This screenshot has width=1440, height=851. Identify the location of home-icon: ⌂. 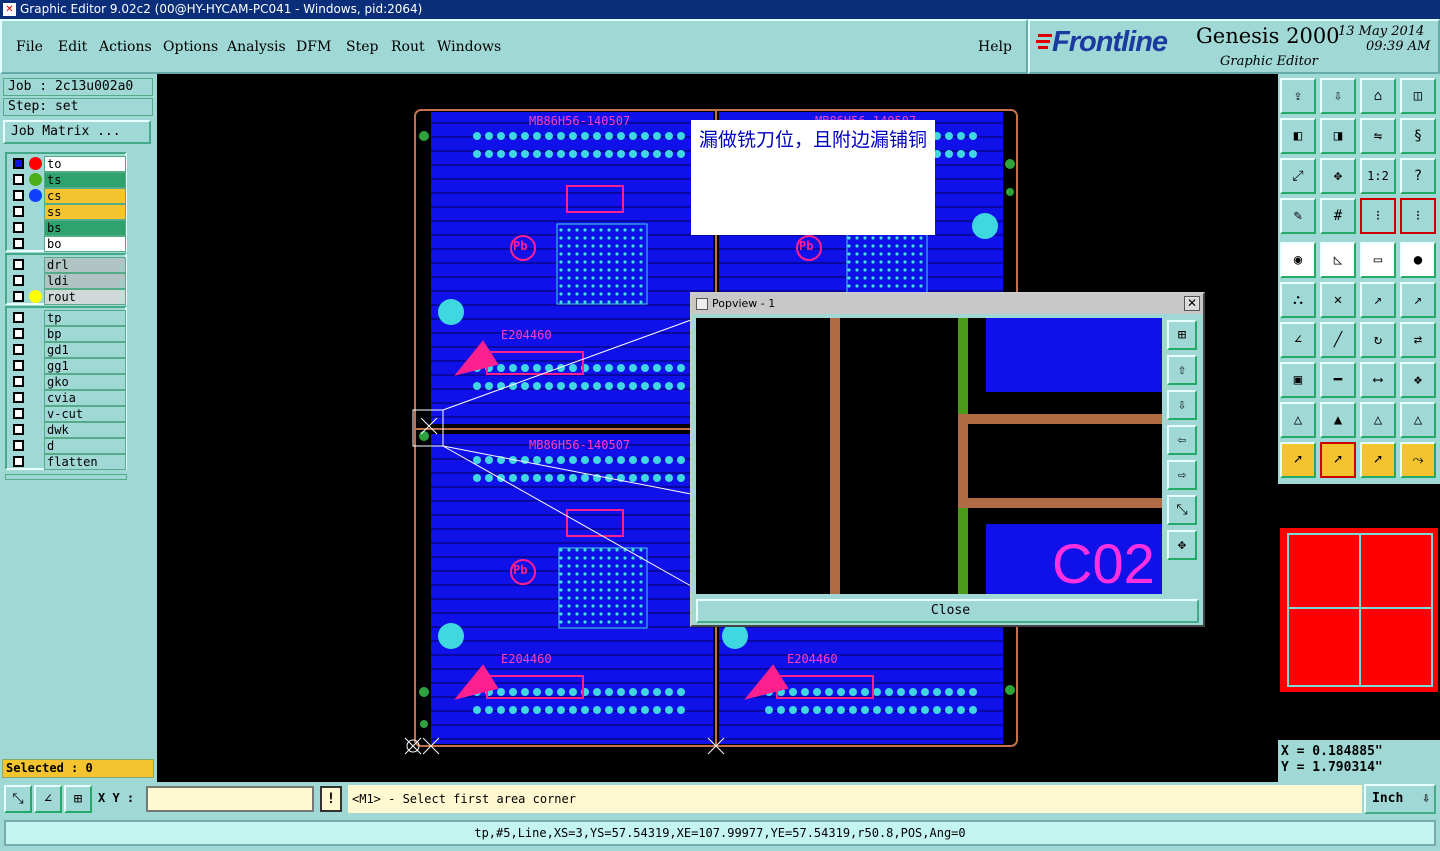
(1378, 96).